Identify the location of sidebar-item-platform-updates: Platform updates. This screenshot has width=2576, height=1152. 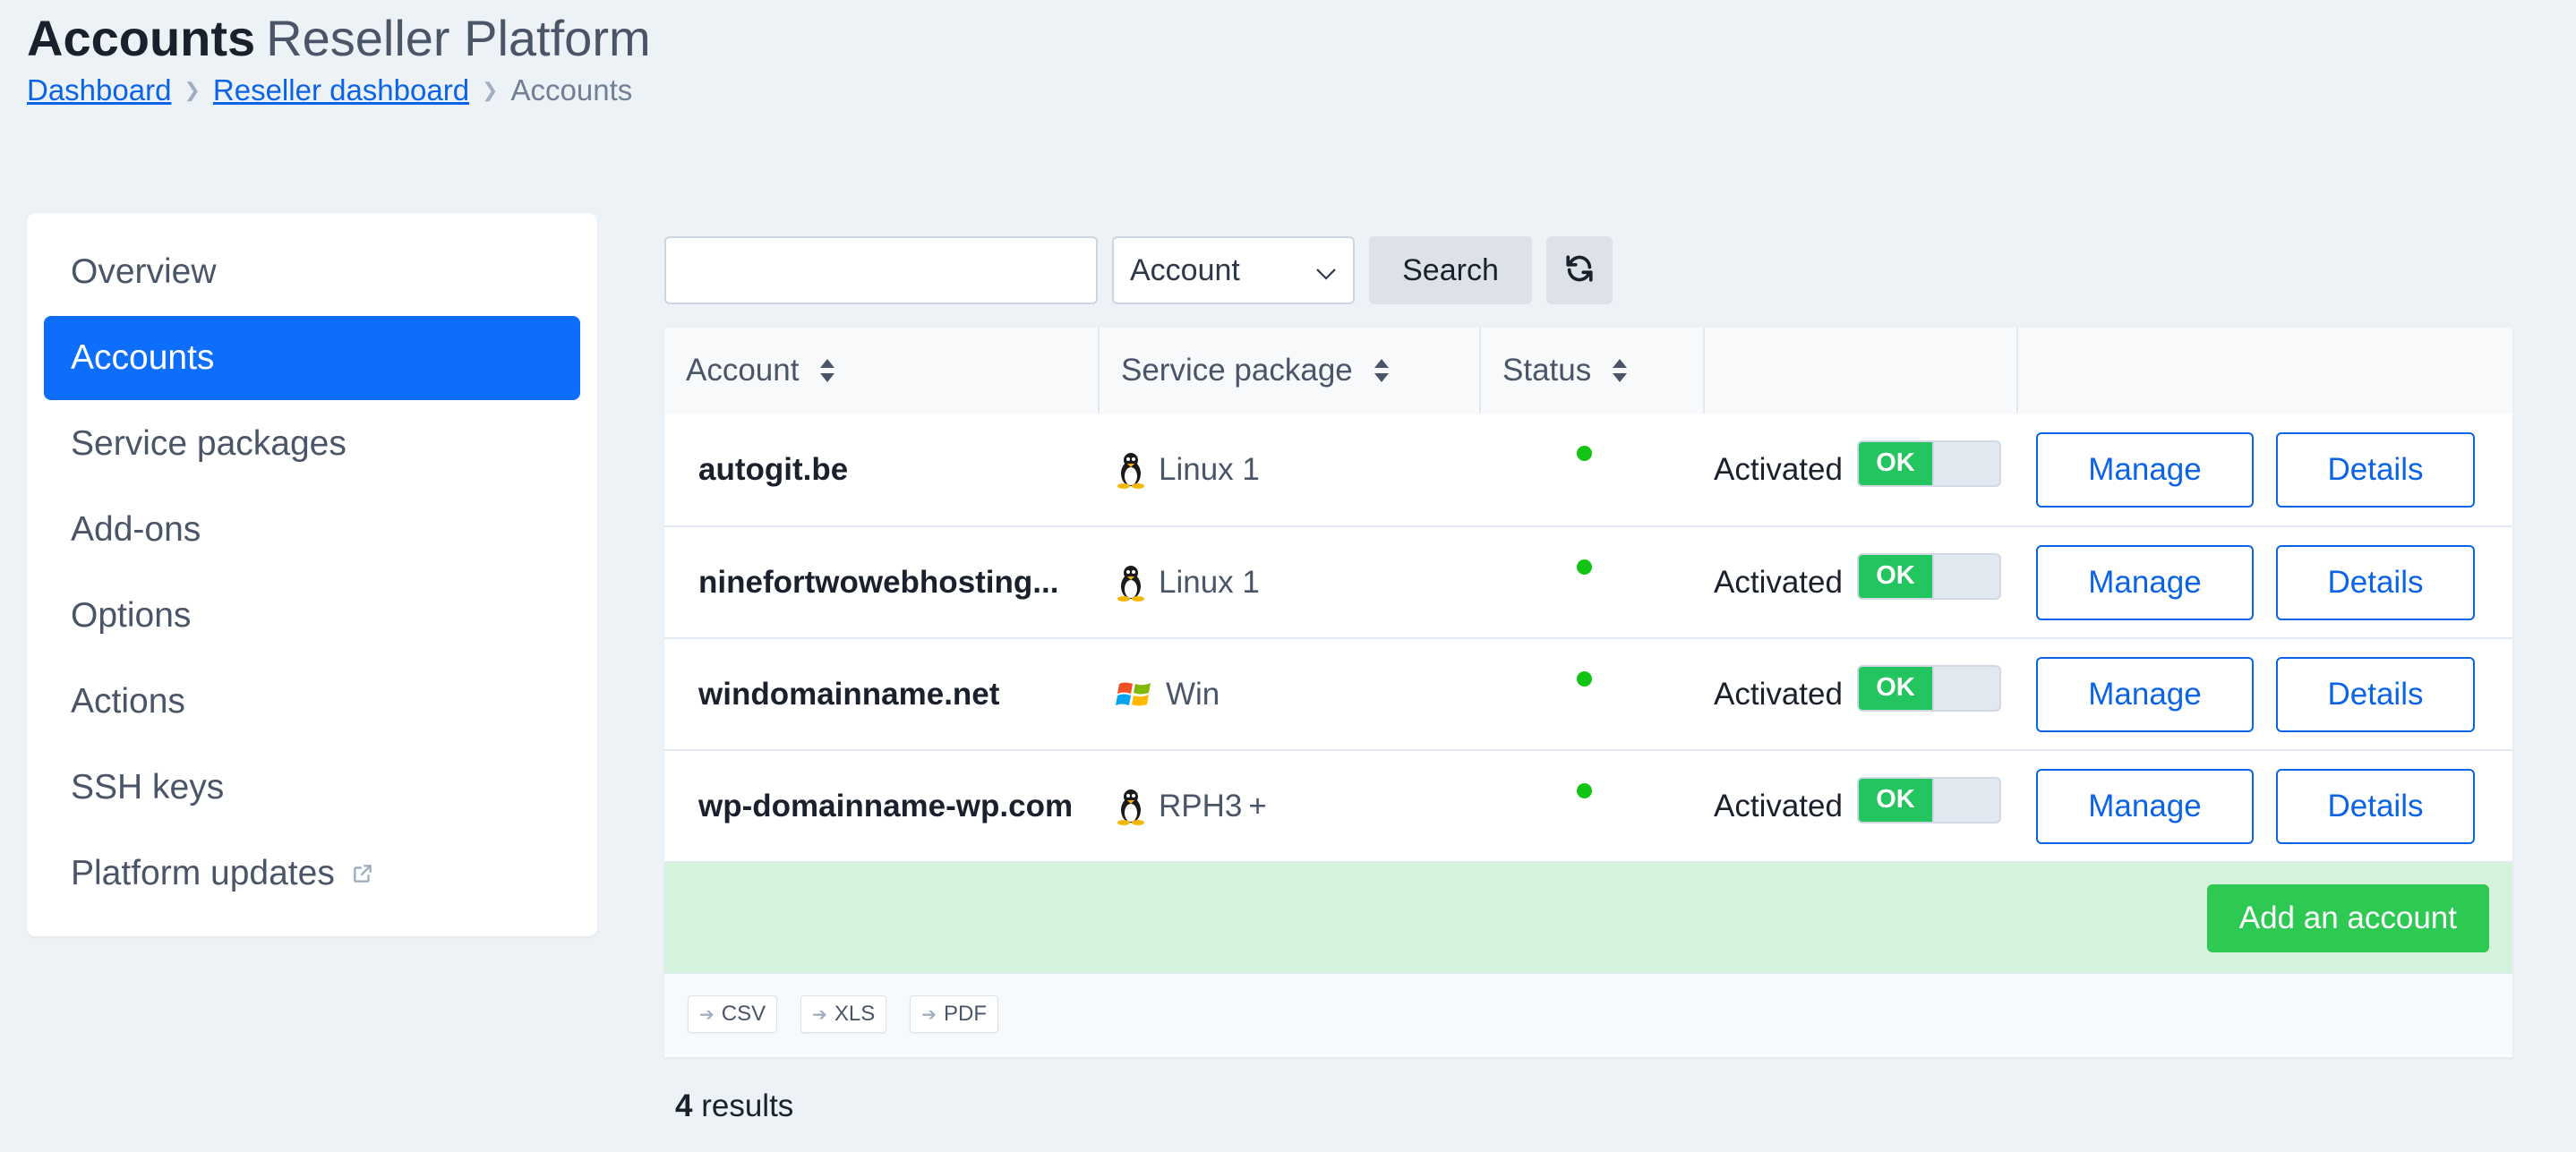
(312, 874).